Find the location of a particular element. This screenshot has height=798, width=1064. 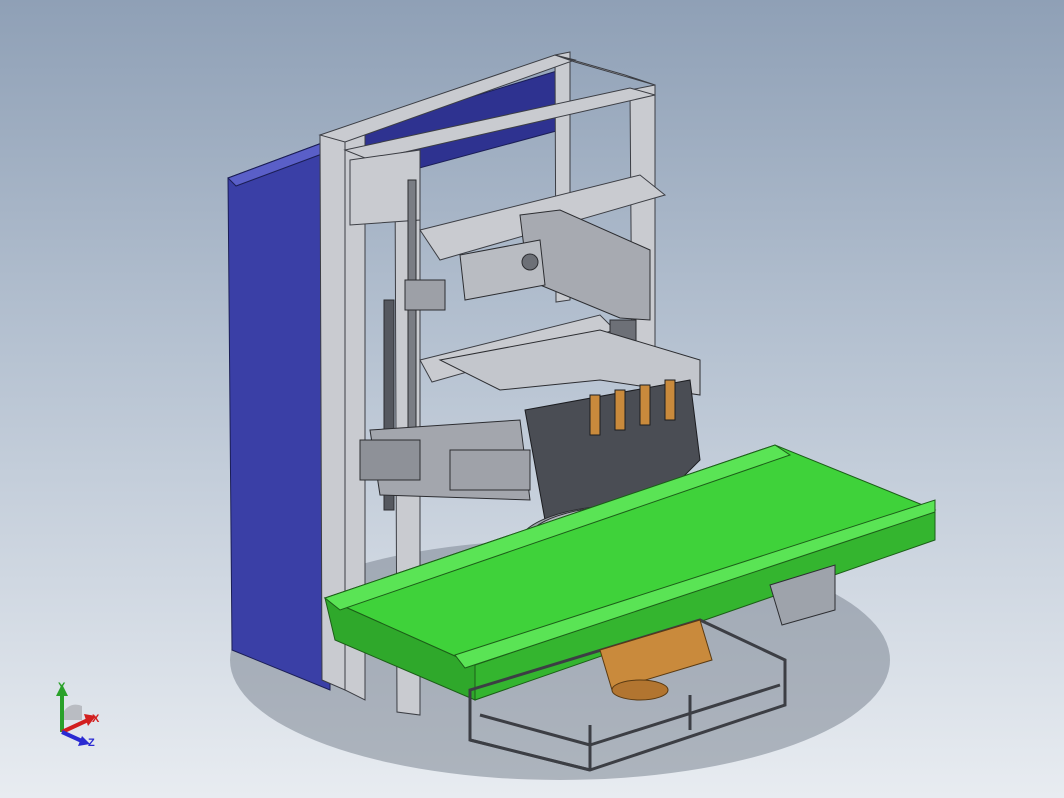

x-axis-icon is located at coordinates (75, 726).